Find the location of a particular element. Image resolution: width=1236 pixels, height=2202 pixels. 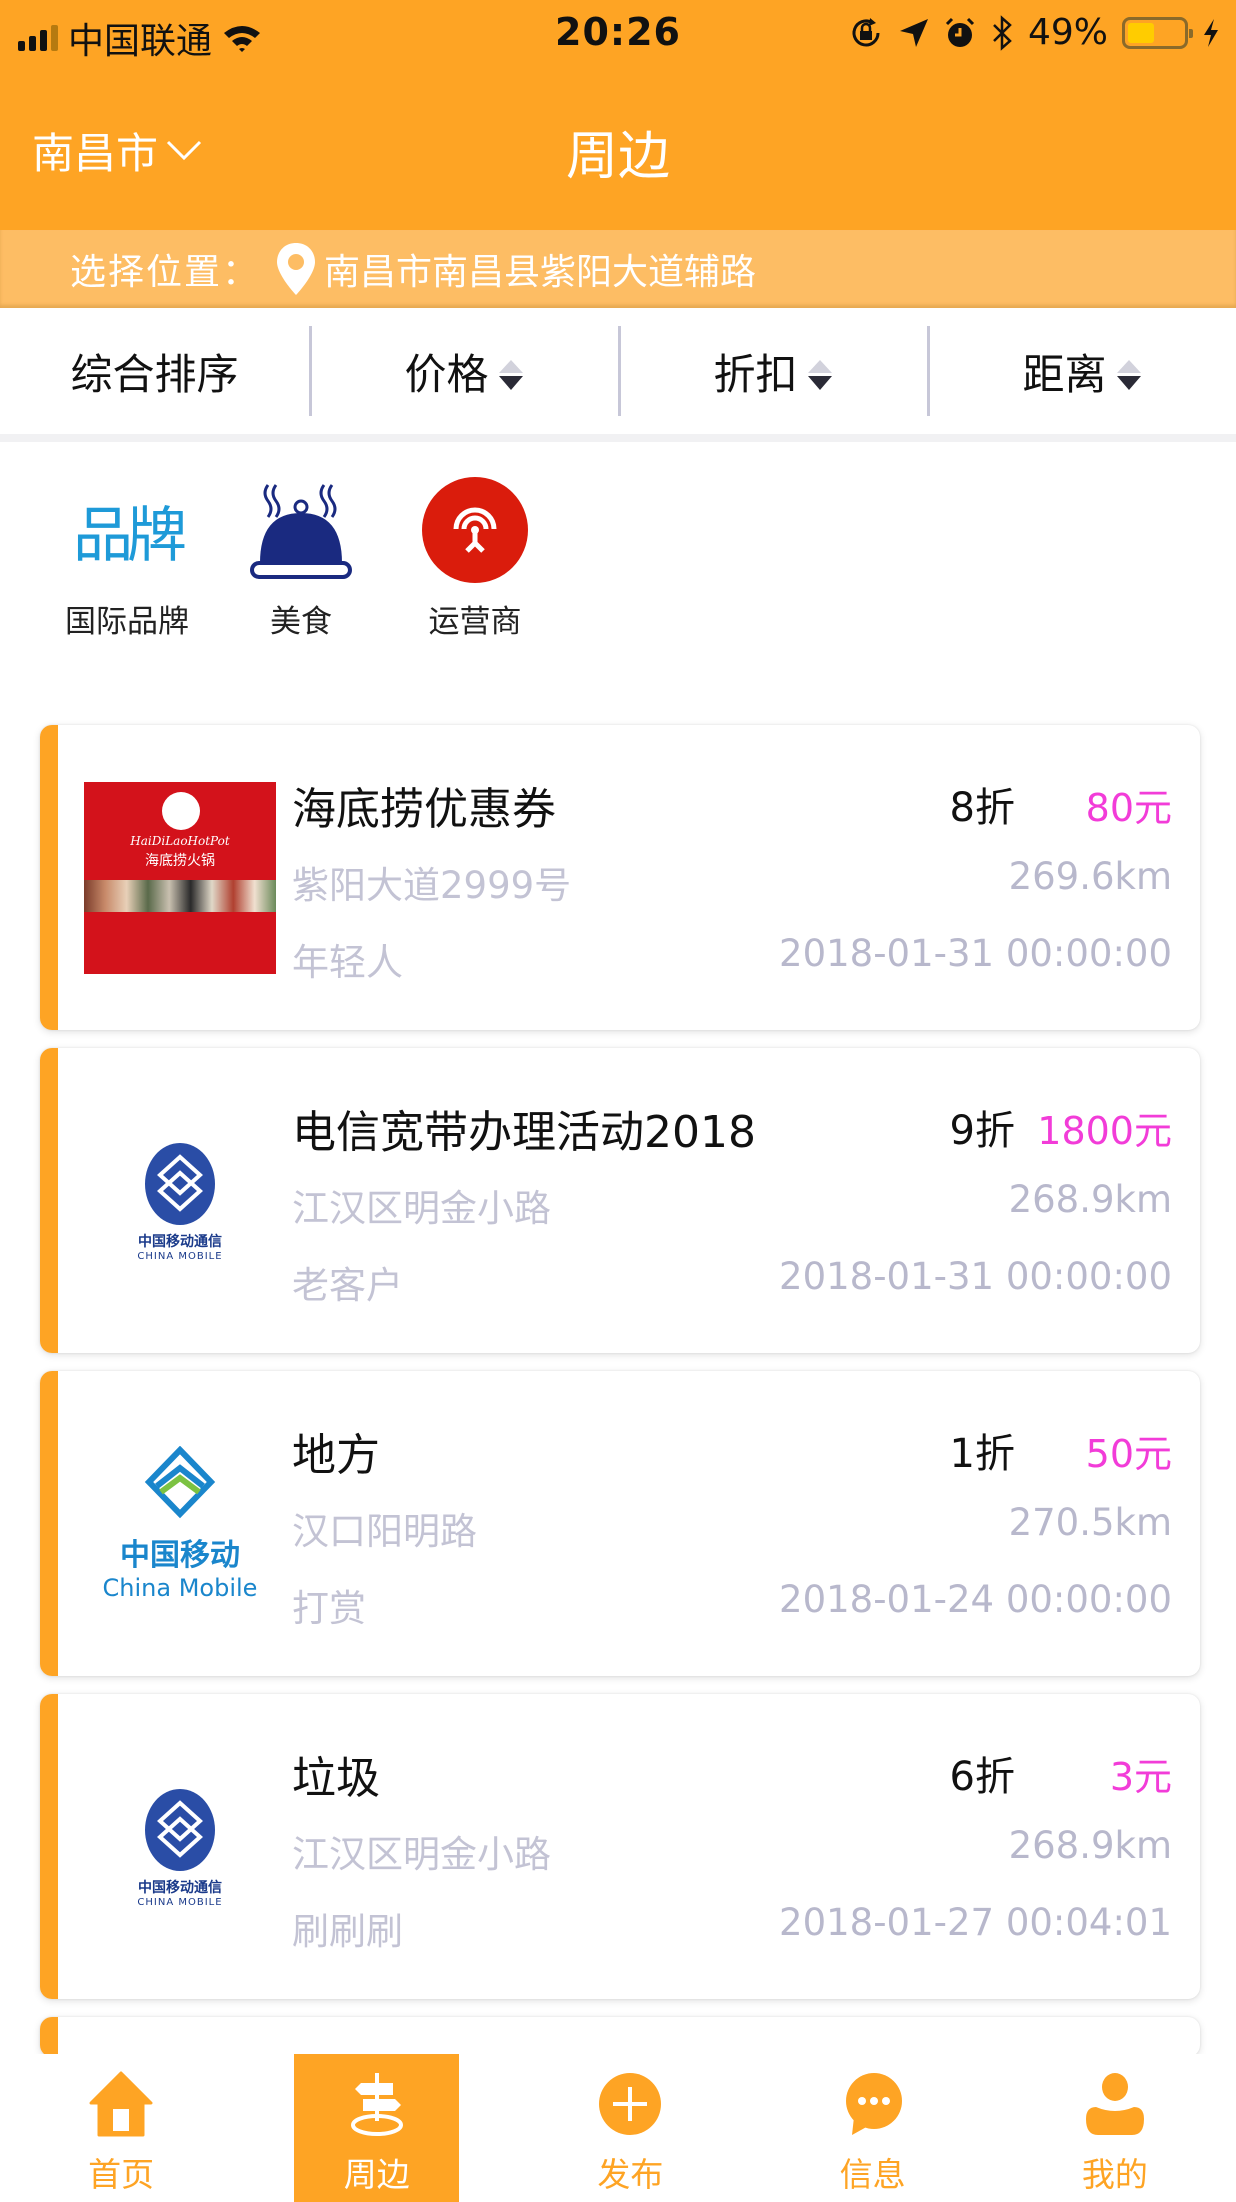

listing-thumbnail: HaiDiLaoHotPot 海底捞火锅 is located at coordinates (180, 878).